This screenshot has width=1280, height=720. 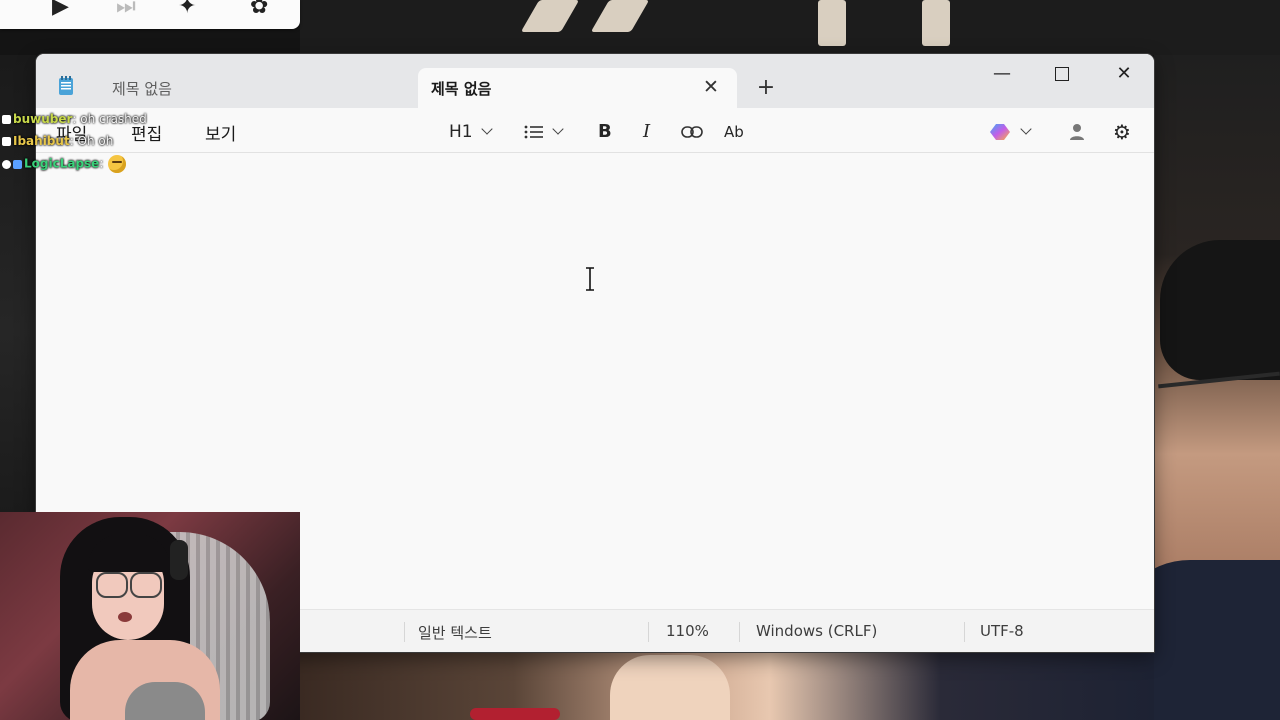 I want to click on list-dropdown, so click(x=544, y=132).